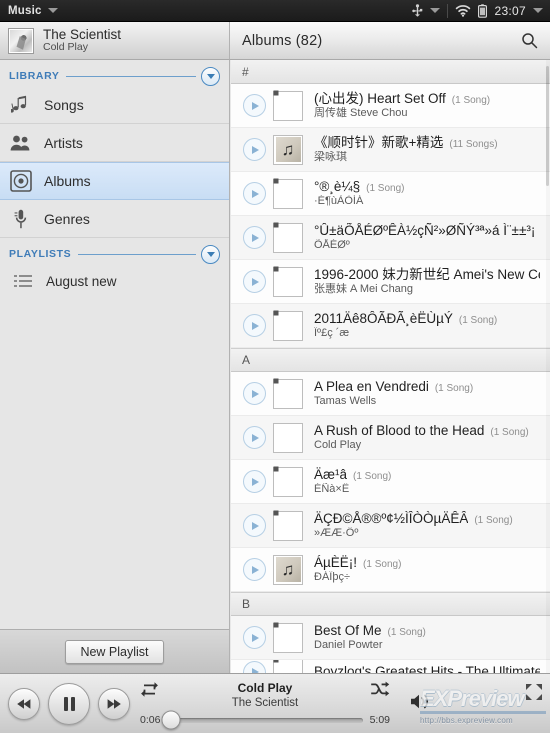 The width and height of the screenshot is (550, 733). I want to click on shuffle-button, so click(380, 689).